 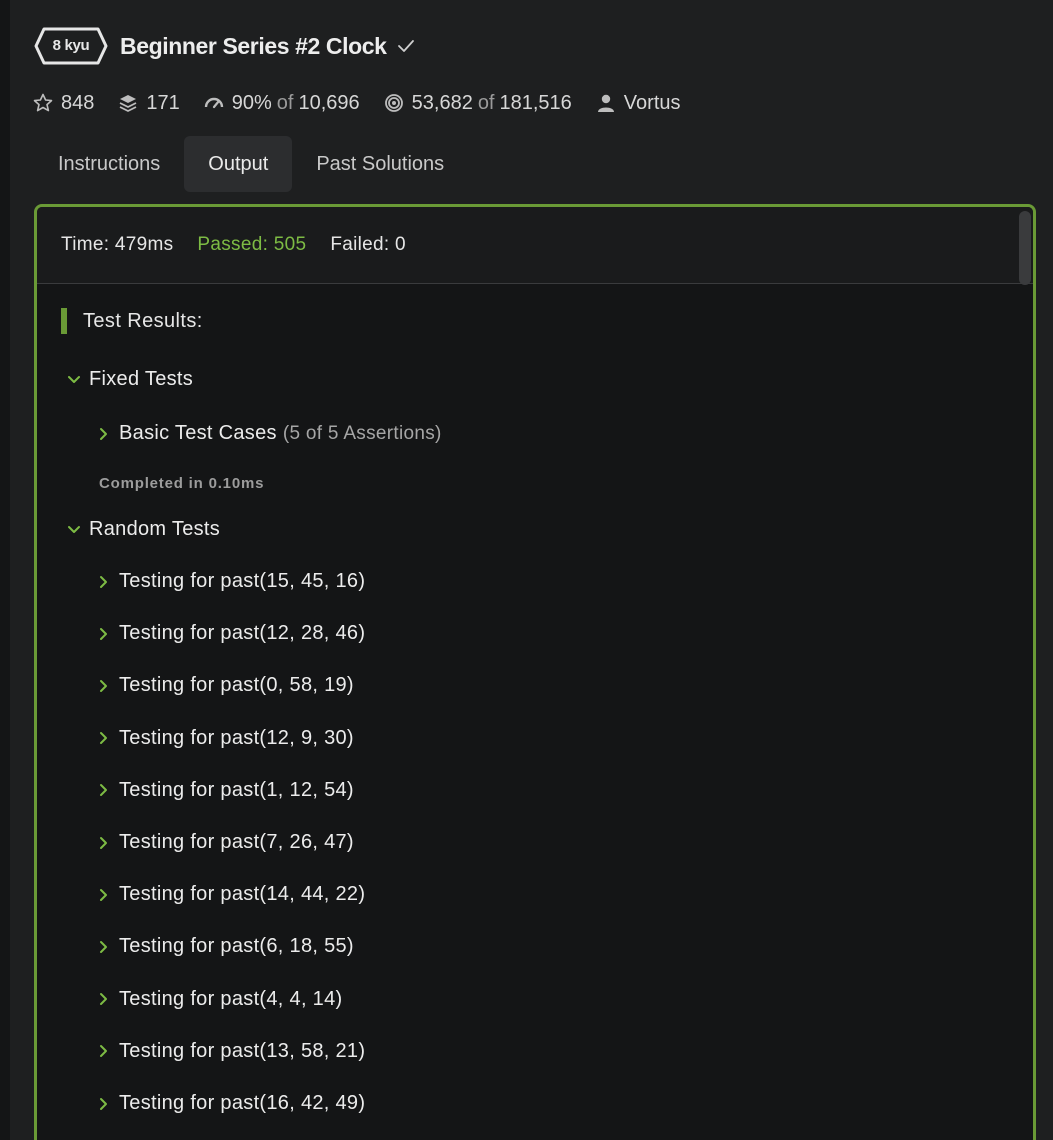 What do you see at coordinates (5, 570) in the screenshot?
I see `left-strip` at bounding box center [5, 570].